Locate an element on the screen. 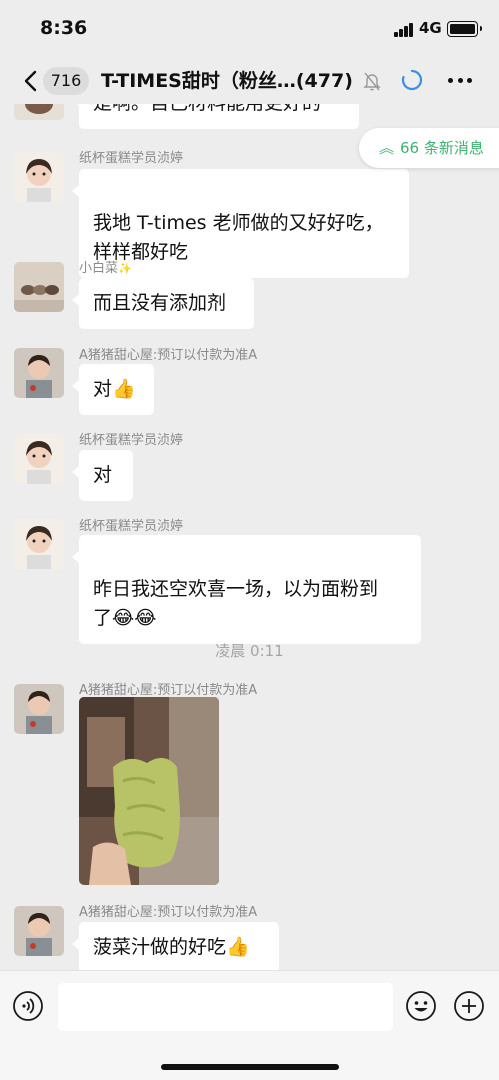  sender-name-text: 小白菜 is located at coordinates (99, 268).